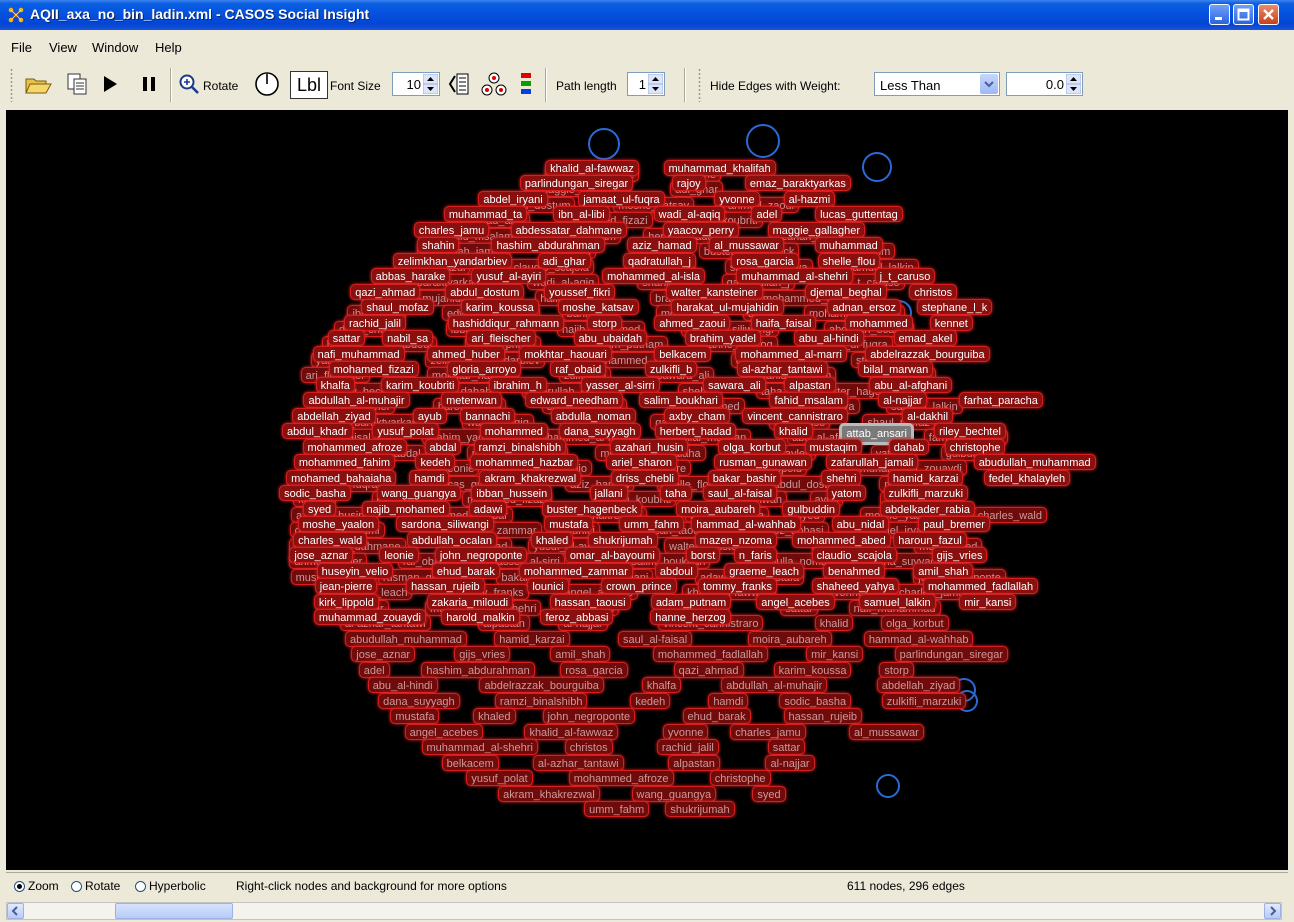 The width and height of the screenshot is (1294, 922). I want to click on graph-node: gloria_arroyo, so click(484, 369).